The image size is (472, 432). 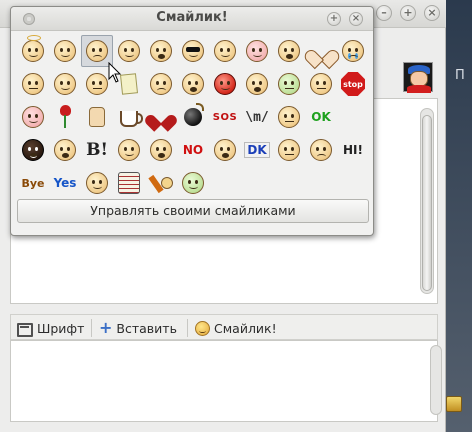 I want to click on wink-icon, so click(x=225, y=51).